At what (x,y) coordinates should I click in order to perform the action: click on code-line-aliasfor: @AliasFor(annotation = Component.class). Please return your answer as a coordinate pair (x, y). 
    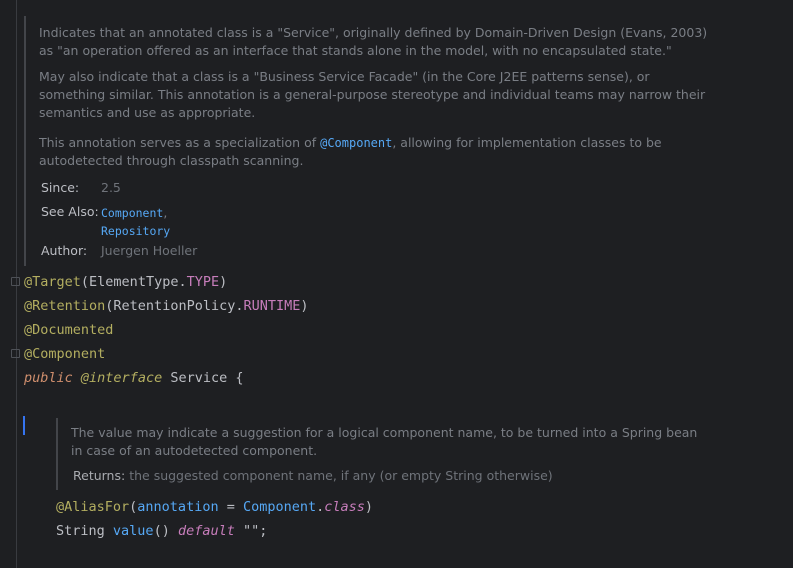
    Looking at the image, I should click on (214, 507).